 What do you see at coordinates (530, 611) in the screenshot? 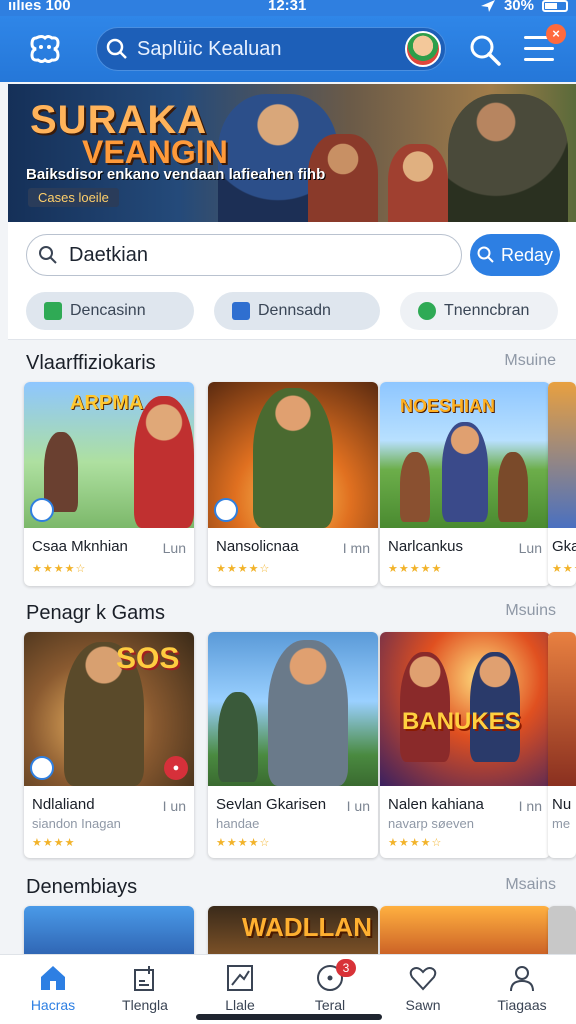
I see `section-more-link: Msuins` at bounding box center [530, 611].